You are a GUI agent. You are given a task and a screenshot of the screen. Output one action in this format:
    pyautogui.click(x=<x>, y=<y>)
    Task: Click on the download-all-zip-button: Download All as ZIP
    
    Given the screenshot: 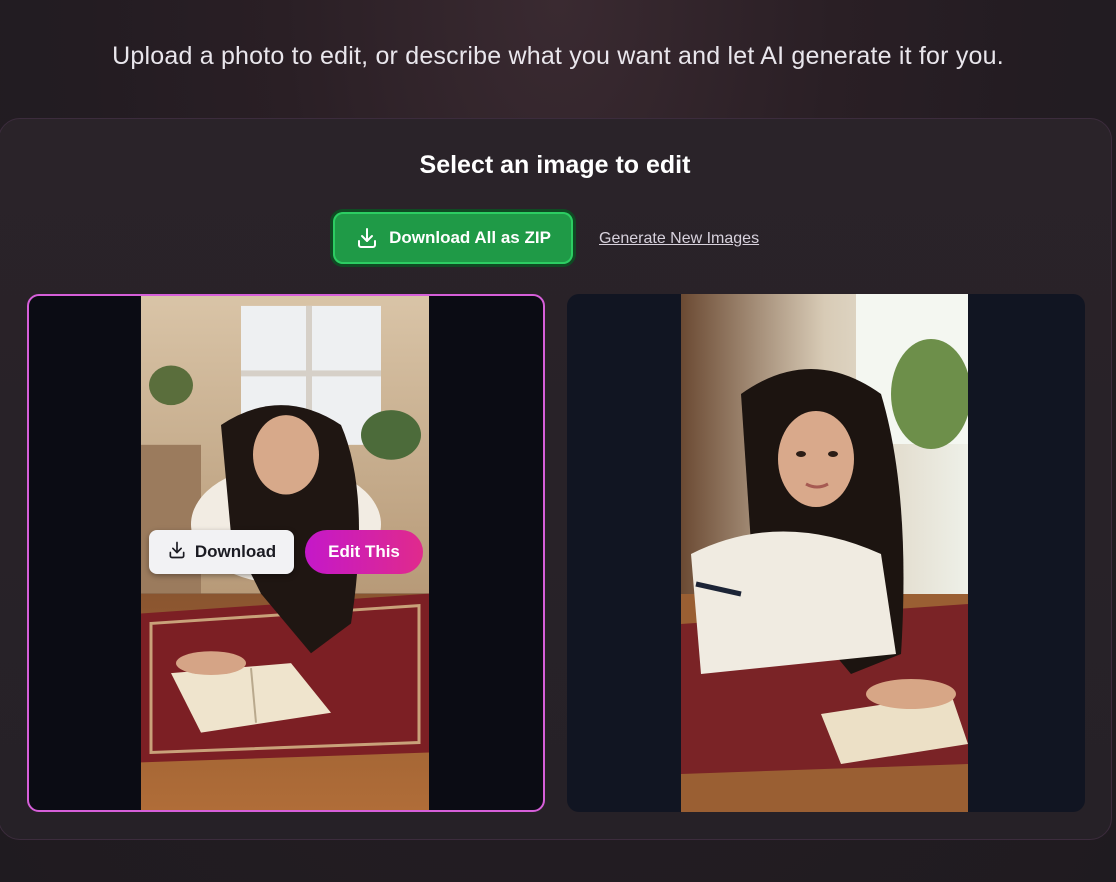 What is the action you would take?
    pyautogui.click(x=453, y=238)
    